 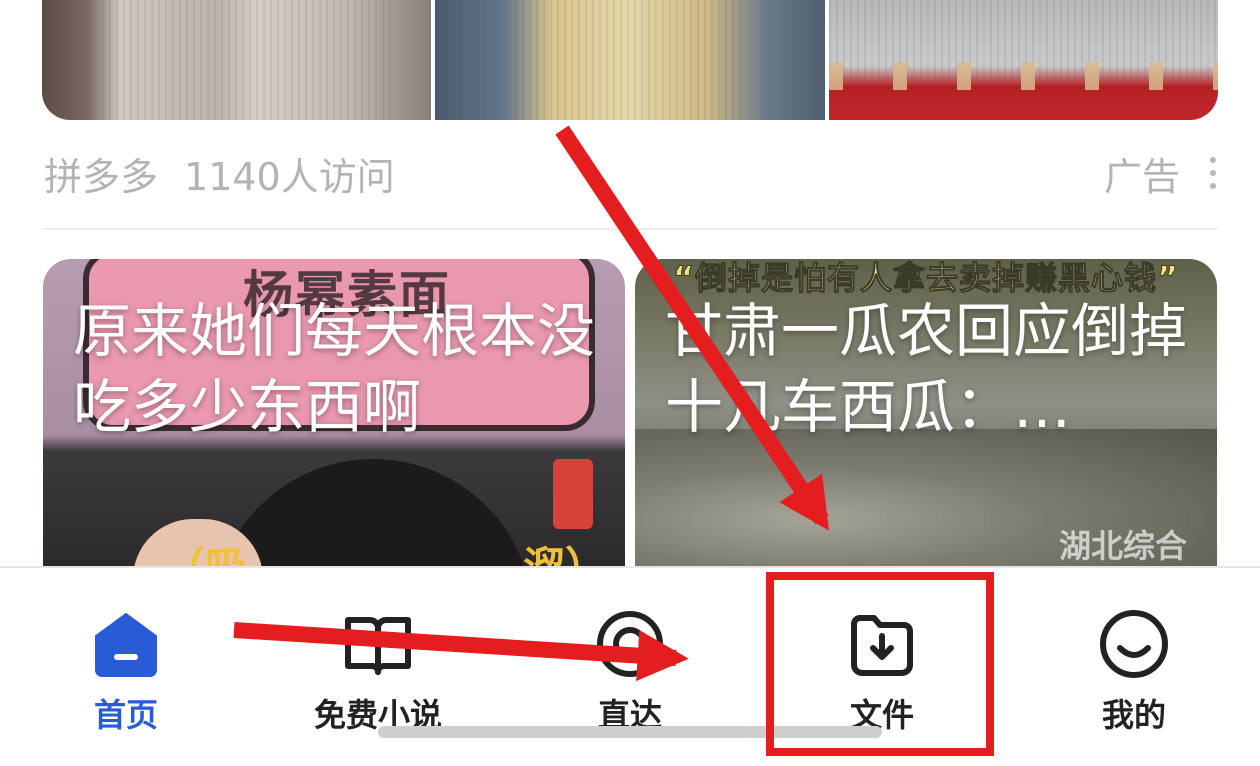 I want to click on ad-meta-row: 拼多多 1140人访问 广告, so click(x=631, y=173).